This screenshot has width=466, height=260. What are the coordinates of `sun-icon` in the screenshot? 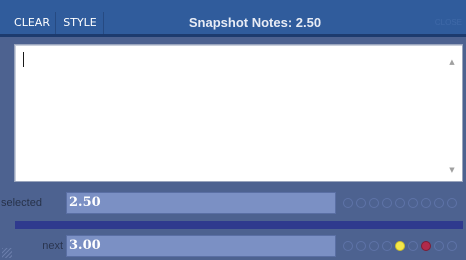 It's located at (400, 246).